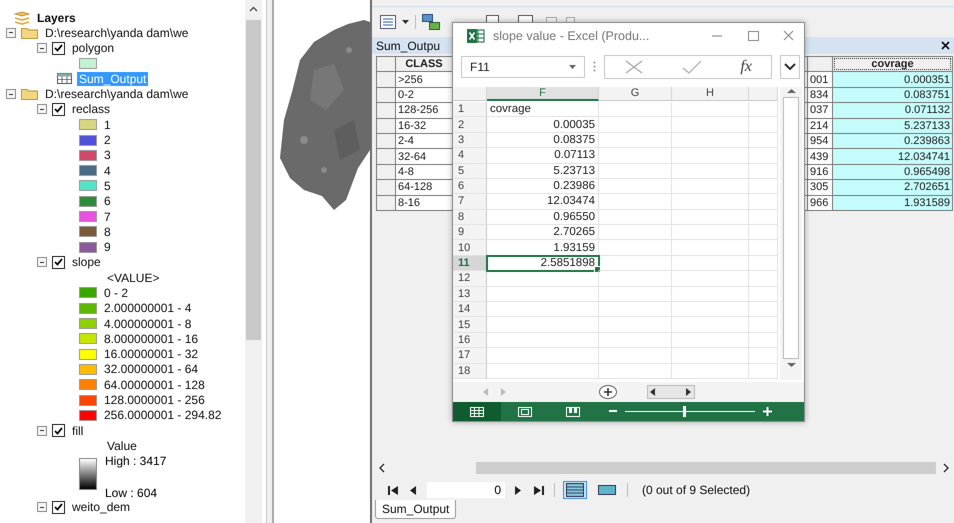  I want to click on row-header: 4, so click(470, 156).